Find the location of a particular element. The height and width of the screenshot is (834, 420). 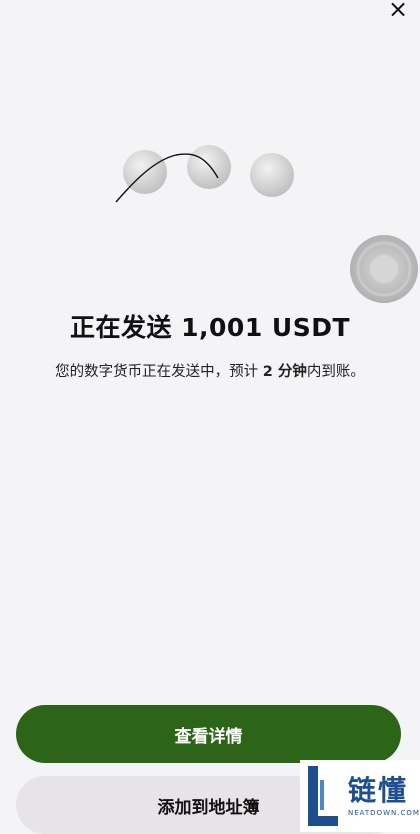

coin-right is located at coordinates (272, 175).